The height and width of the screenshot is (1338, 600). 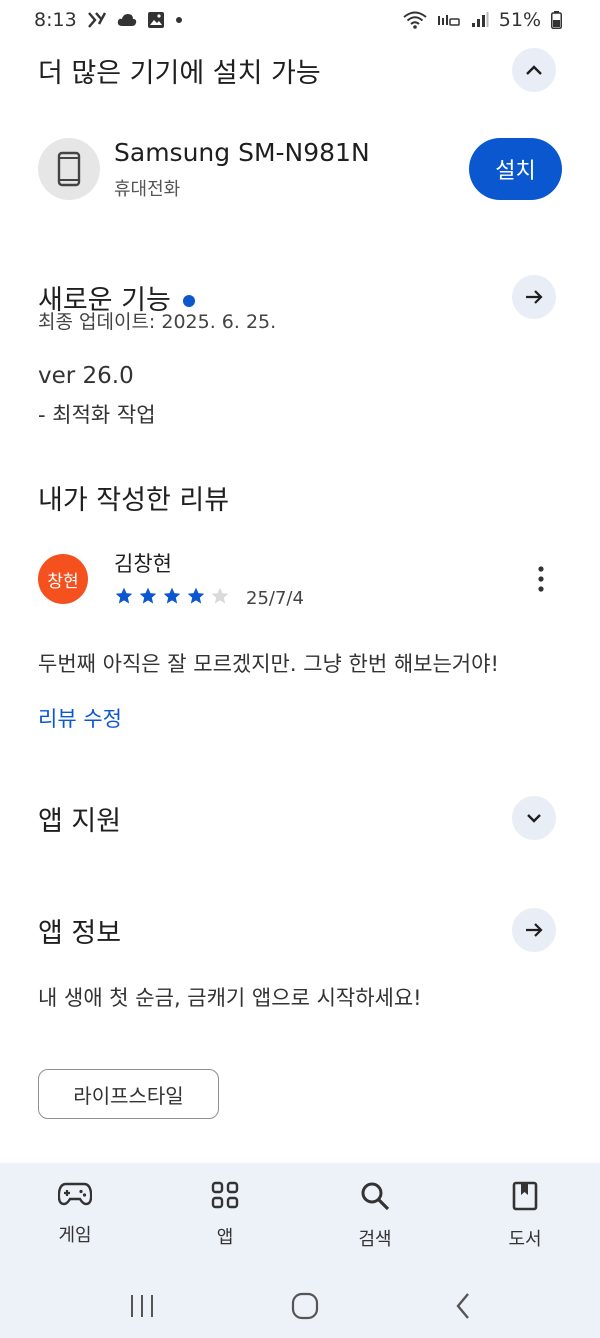 I want to click on device-row: Samsung SM-N981N 휴대전화 설치, so click(x=300, y=169).